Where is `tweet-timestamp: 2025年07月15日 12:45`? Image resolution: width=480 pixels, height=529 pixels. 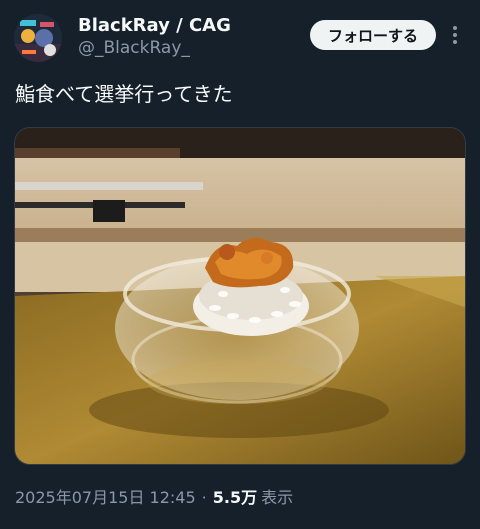
tweet-timestamp: 2025年07月15日 12:45 is located at coordinates (105, 496).